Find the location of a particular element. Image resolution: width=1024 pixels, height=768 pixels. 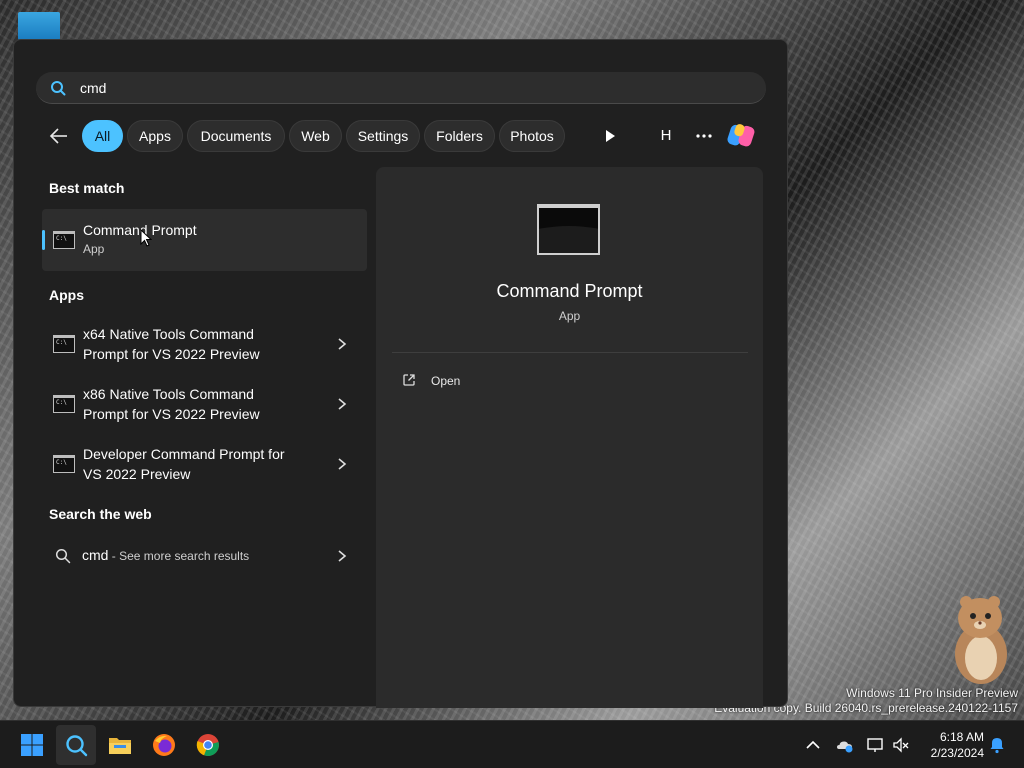

chevron-up-icon is located at coordinates (813, 745).